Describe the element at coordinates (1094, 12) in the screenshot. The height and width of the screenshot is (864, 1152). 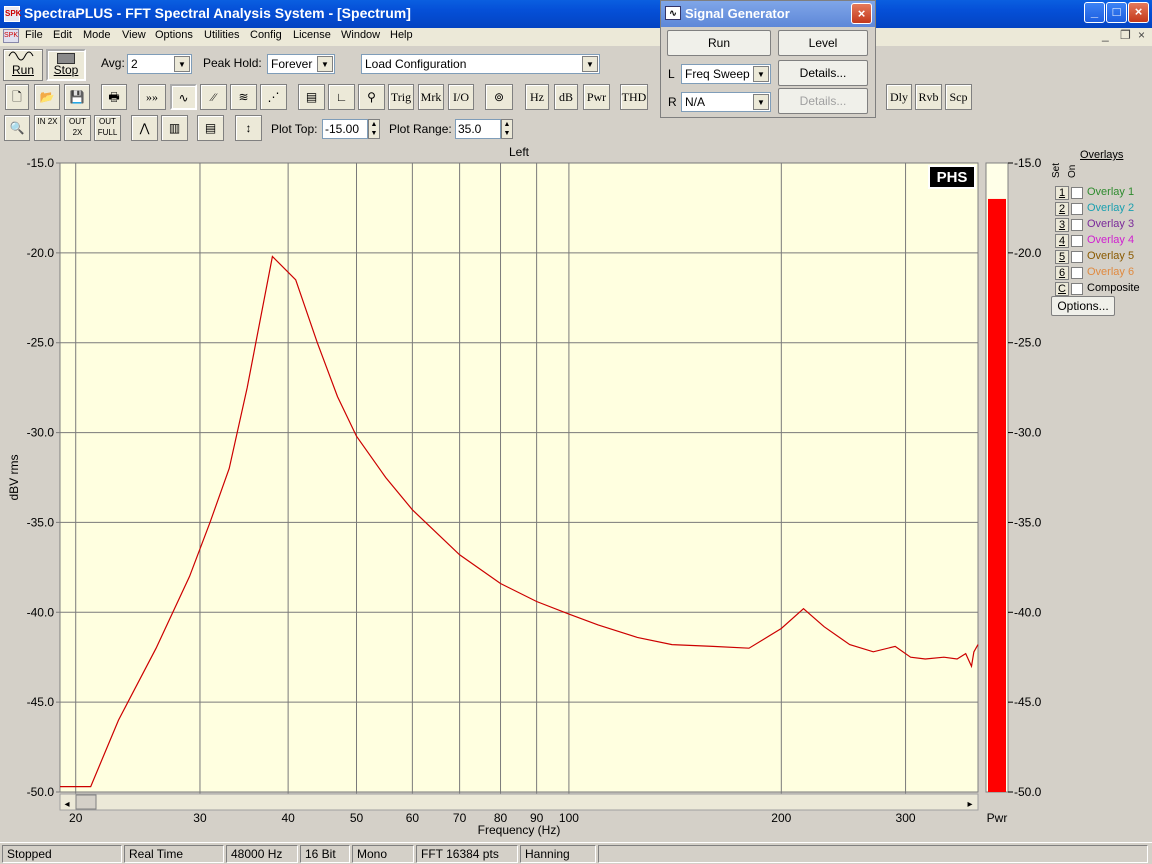
I see `minimize-button: _` at that location.